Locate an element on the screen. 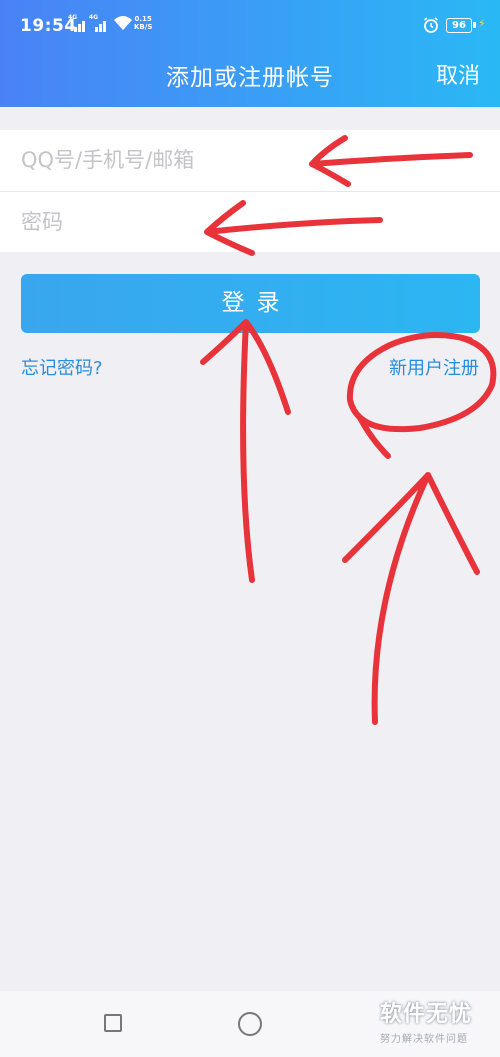 This screenshot has width=500, height=1057. new-user-register-link: 新用户注册 is located at coordinates (434, 367).